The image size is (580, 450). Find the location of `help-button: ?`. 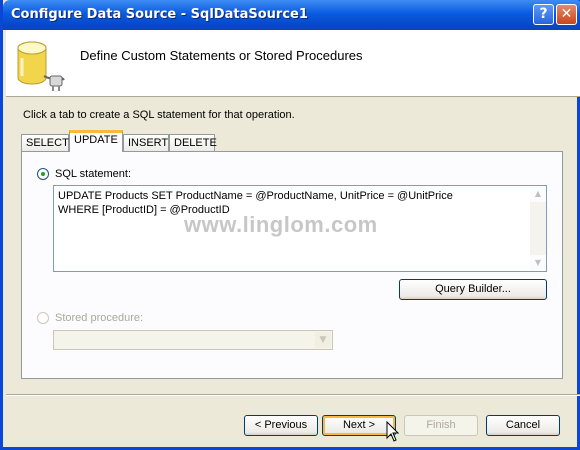

help-button: ? is located at coordinates (543, 14).